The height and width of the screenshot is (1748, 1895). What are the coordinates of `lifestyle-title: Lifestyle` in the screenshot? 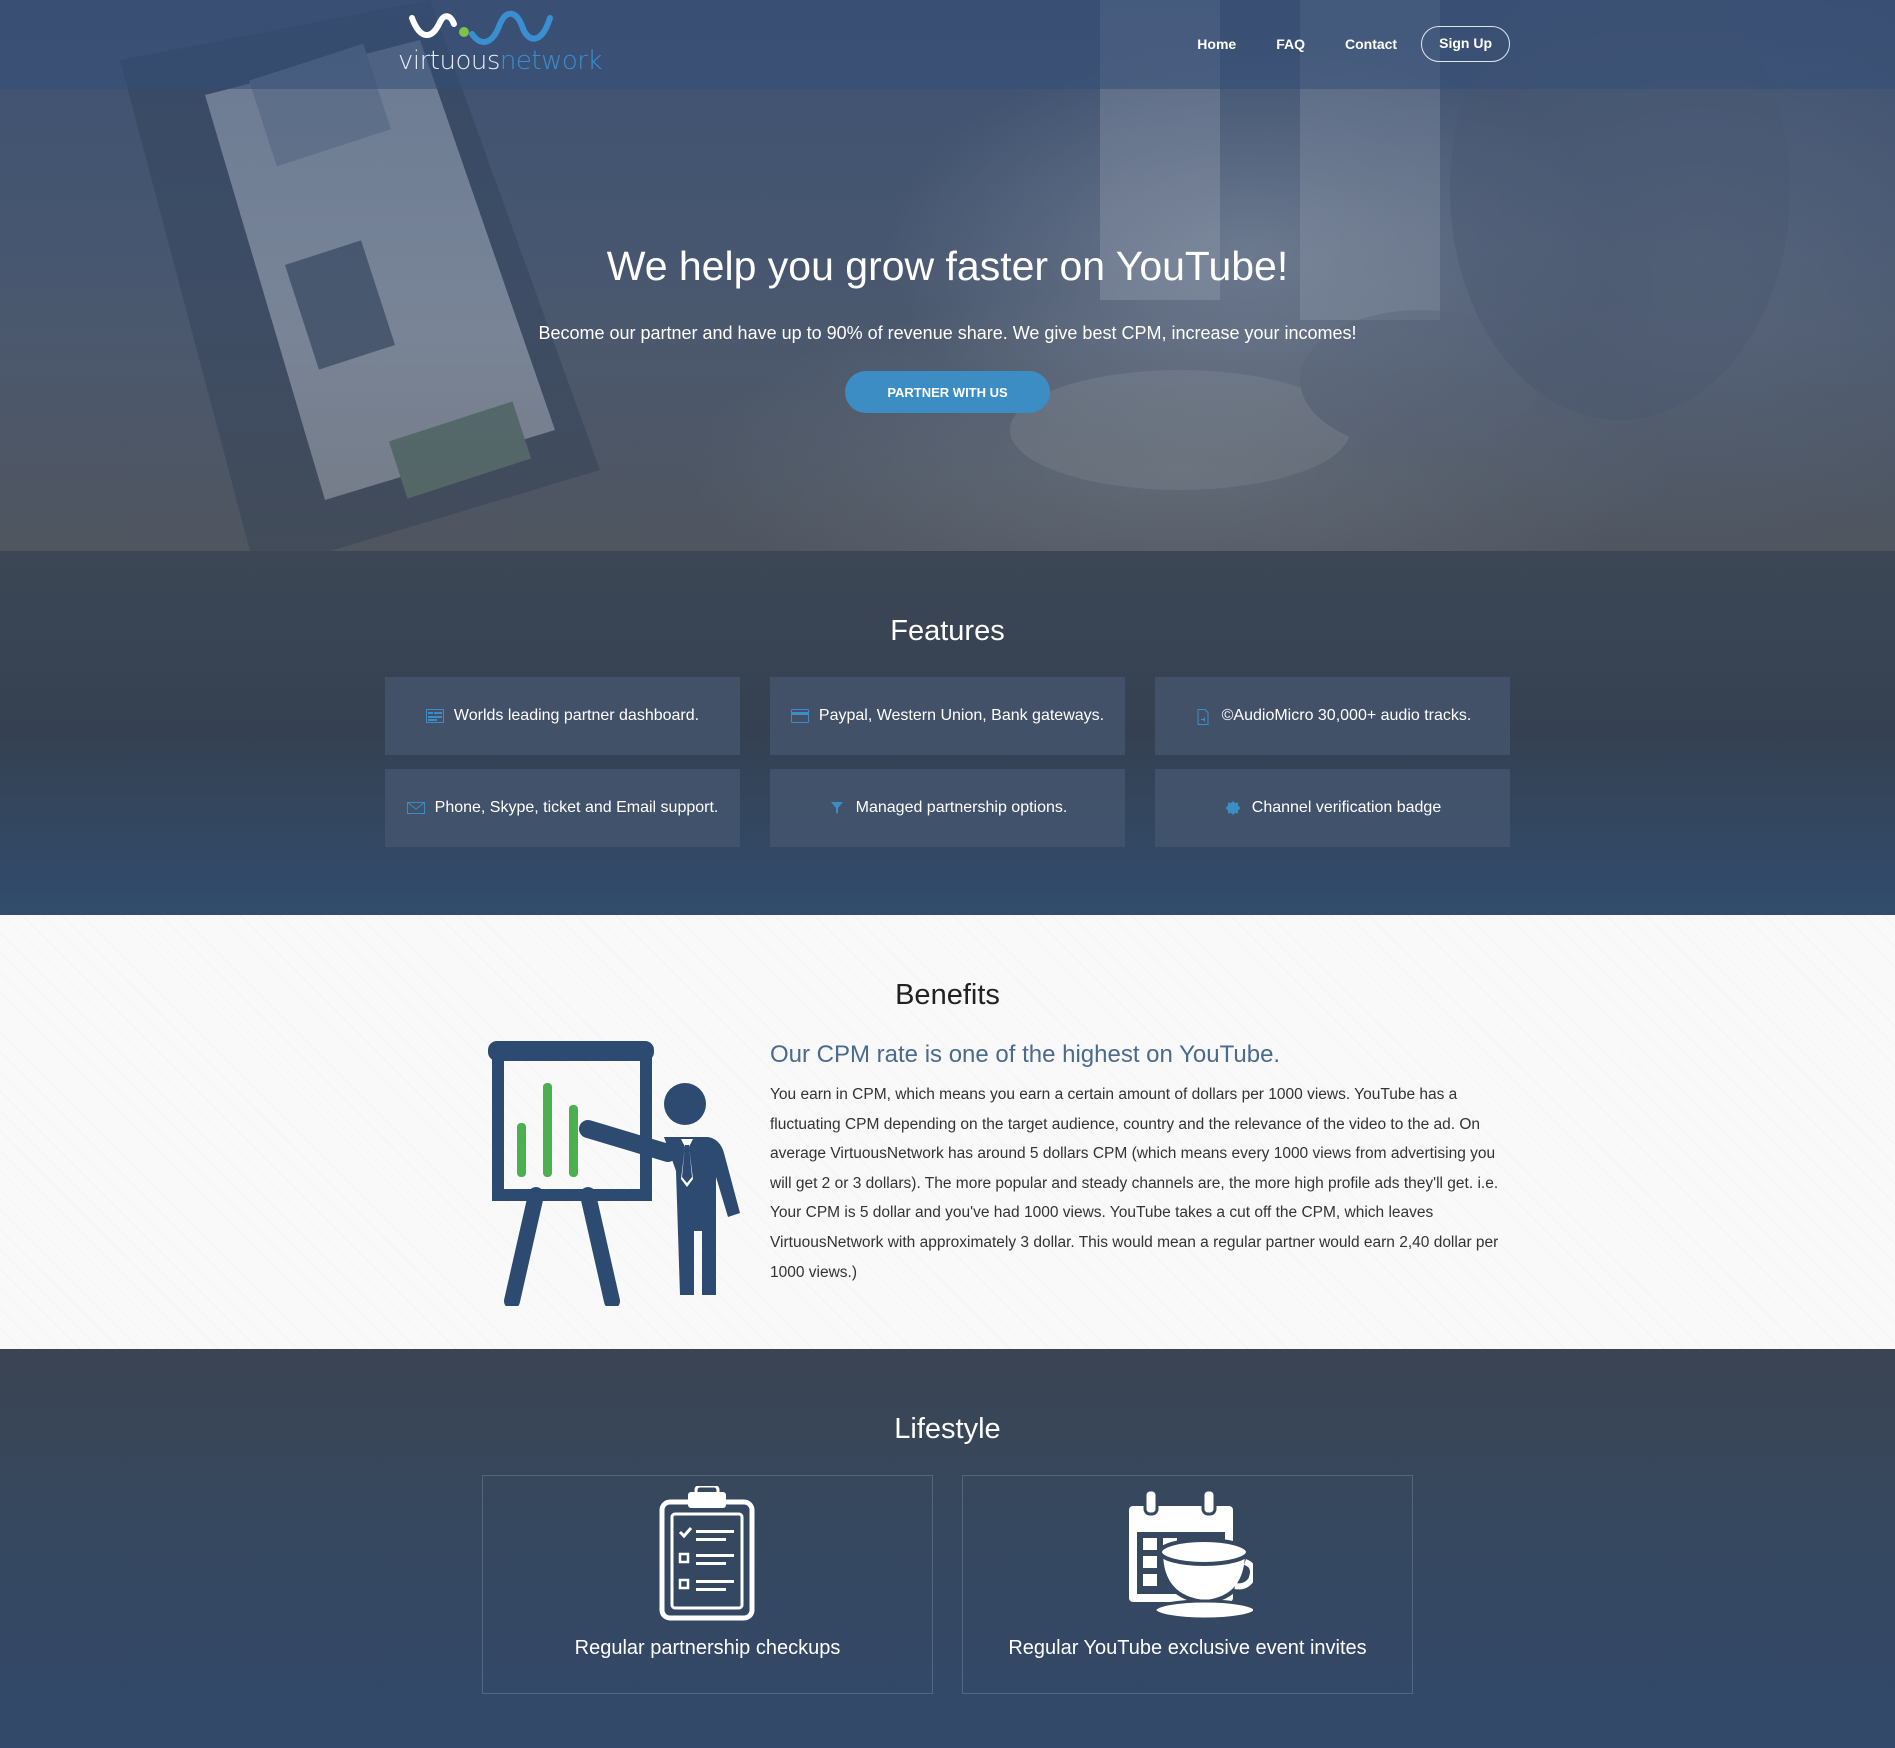 It's located at (947, 1429).